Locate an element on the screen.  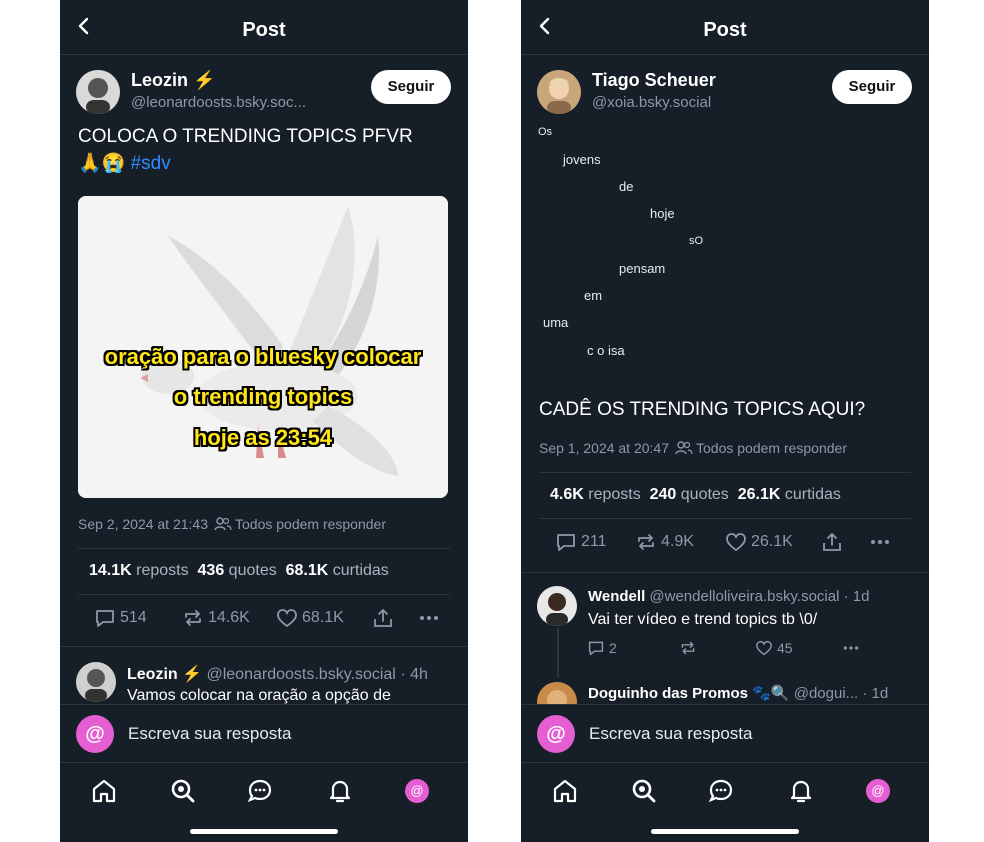
scattered-word: jovens is located at coordinates (582, 159).